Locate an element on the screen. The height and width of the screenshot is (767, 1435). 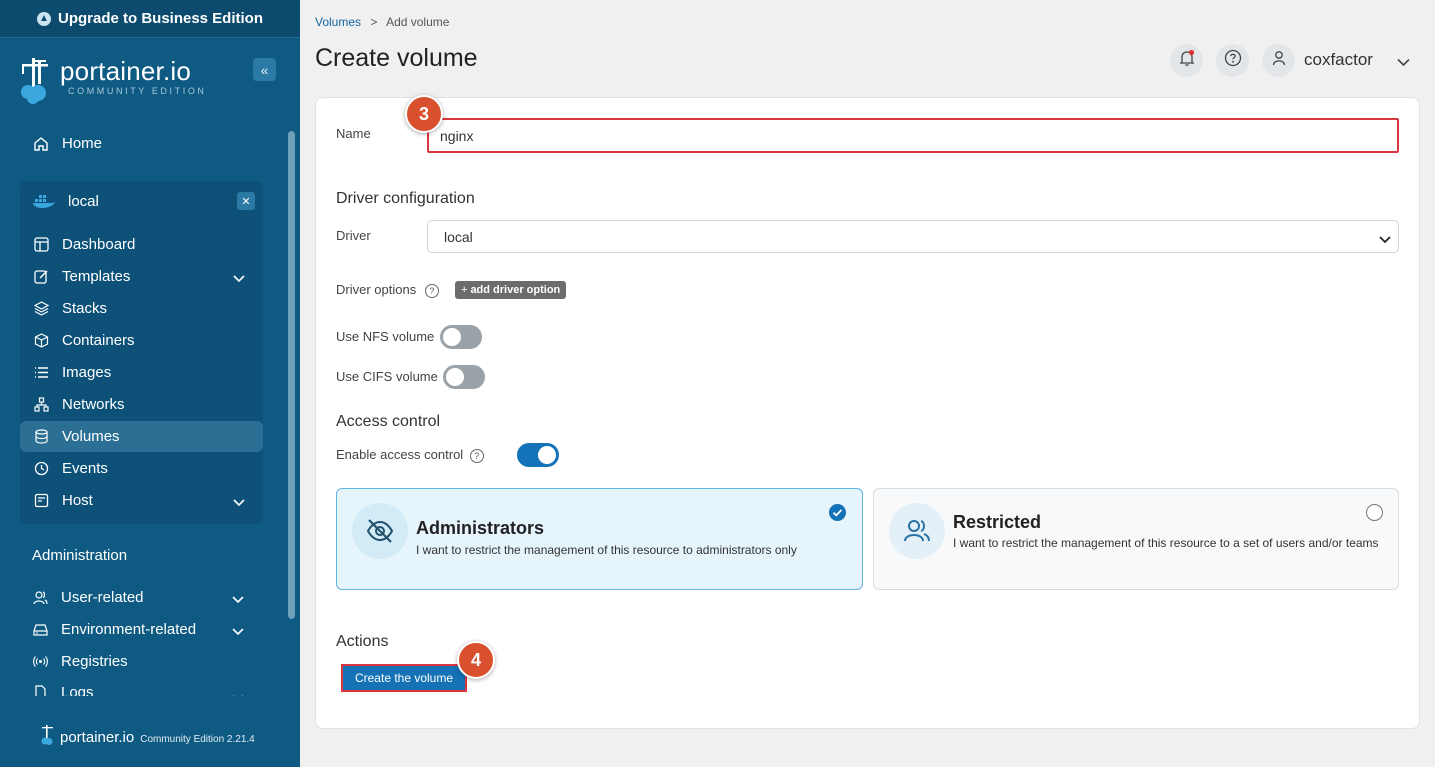
sidebar-item-logs: Logs is located at coordinates (140, 687).